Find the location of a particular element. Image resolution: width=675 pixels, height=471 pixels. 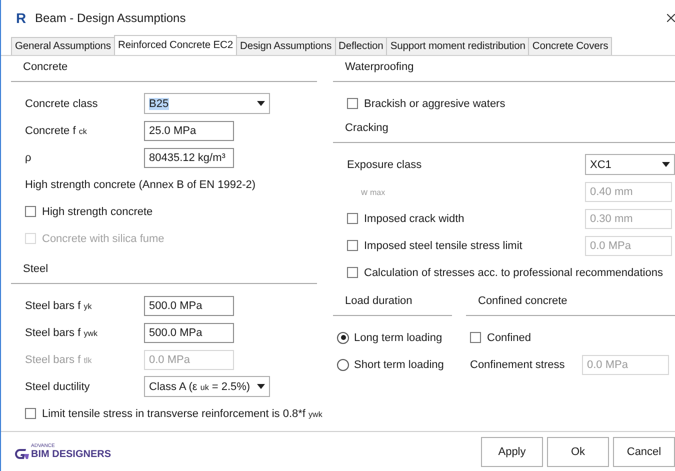

logo-text: BIM DESIGNERS is located at coordinates (71, 454).